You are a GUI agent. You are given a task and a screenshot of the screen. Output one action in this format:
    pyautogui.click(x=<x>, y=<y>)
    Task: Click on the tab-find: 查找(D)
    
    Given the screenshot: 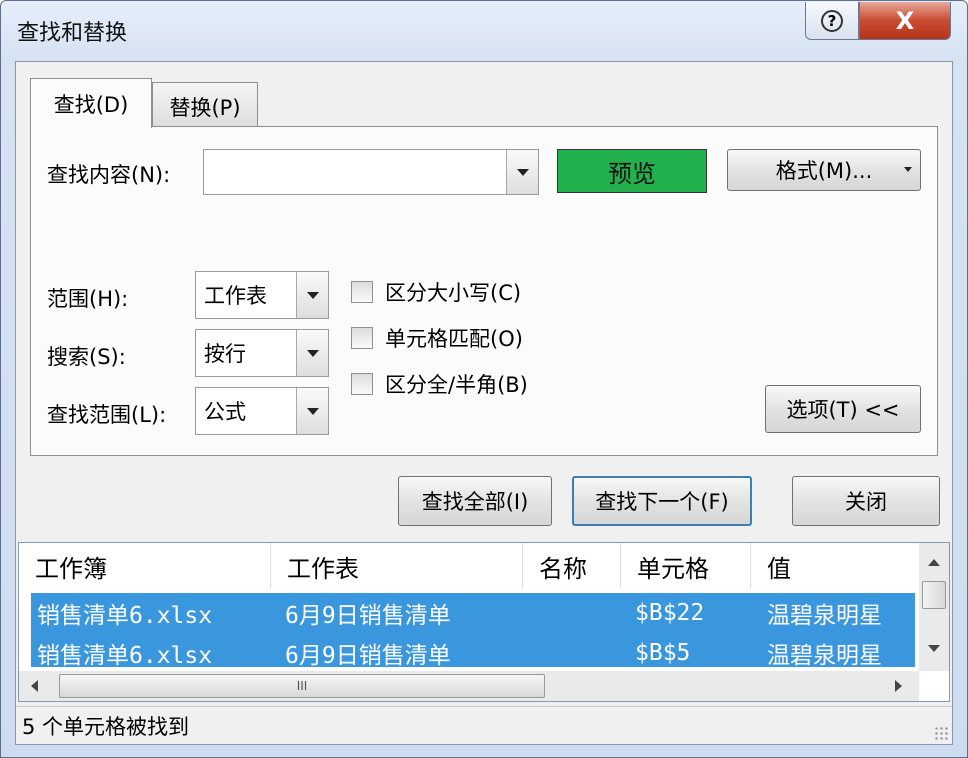 What is the action you would take?
    pyautogui.click(x=91, y=103)
    